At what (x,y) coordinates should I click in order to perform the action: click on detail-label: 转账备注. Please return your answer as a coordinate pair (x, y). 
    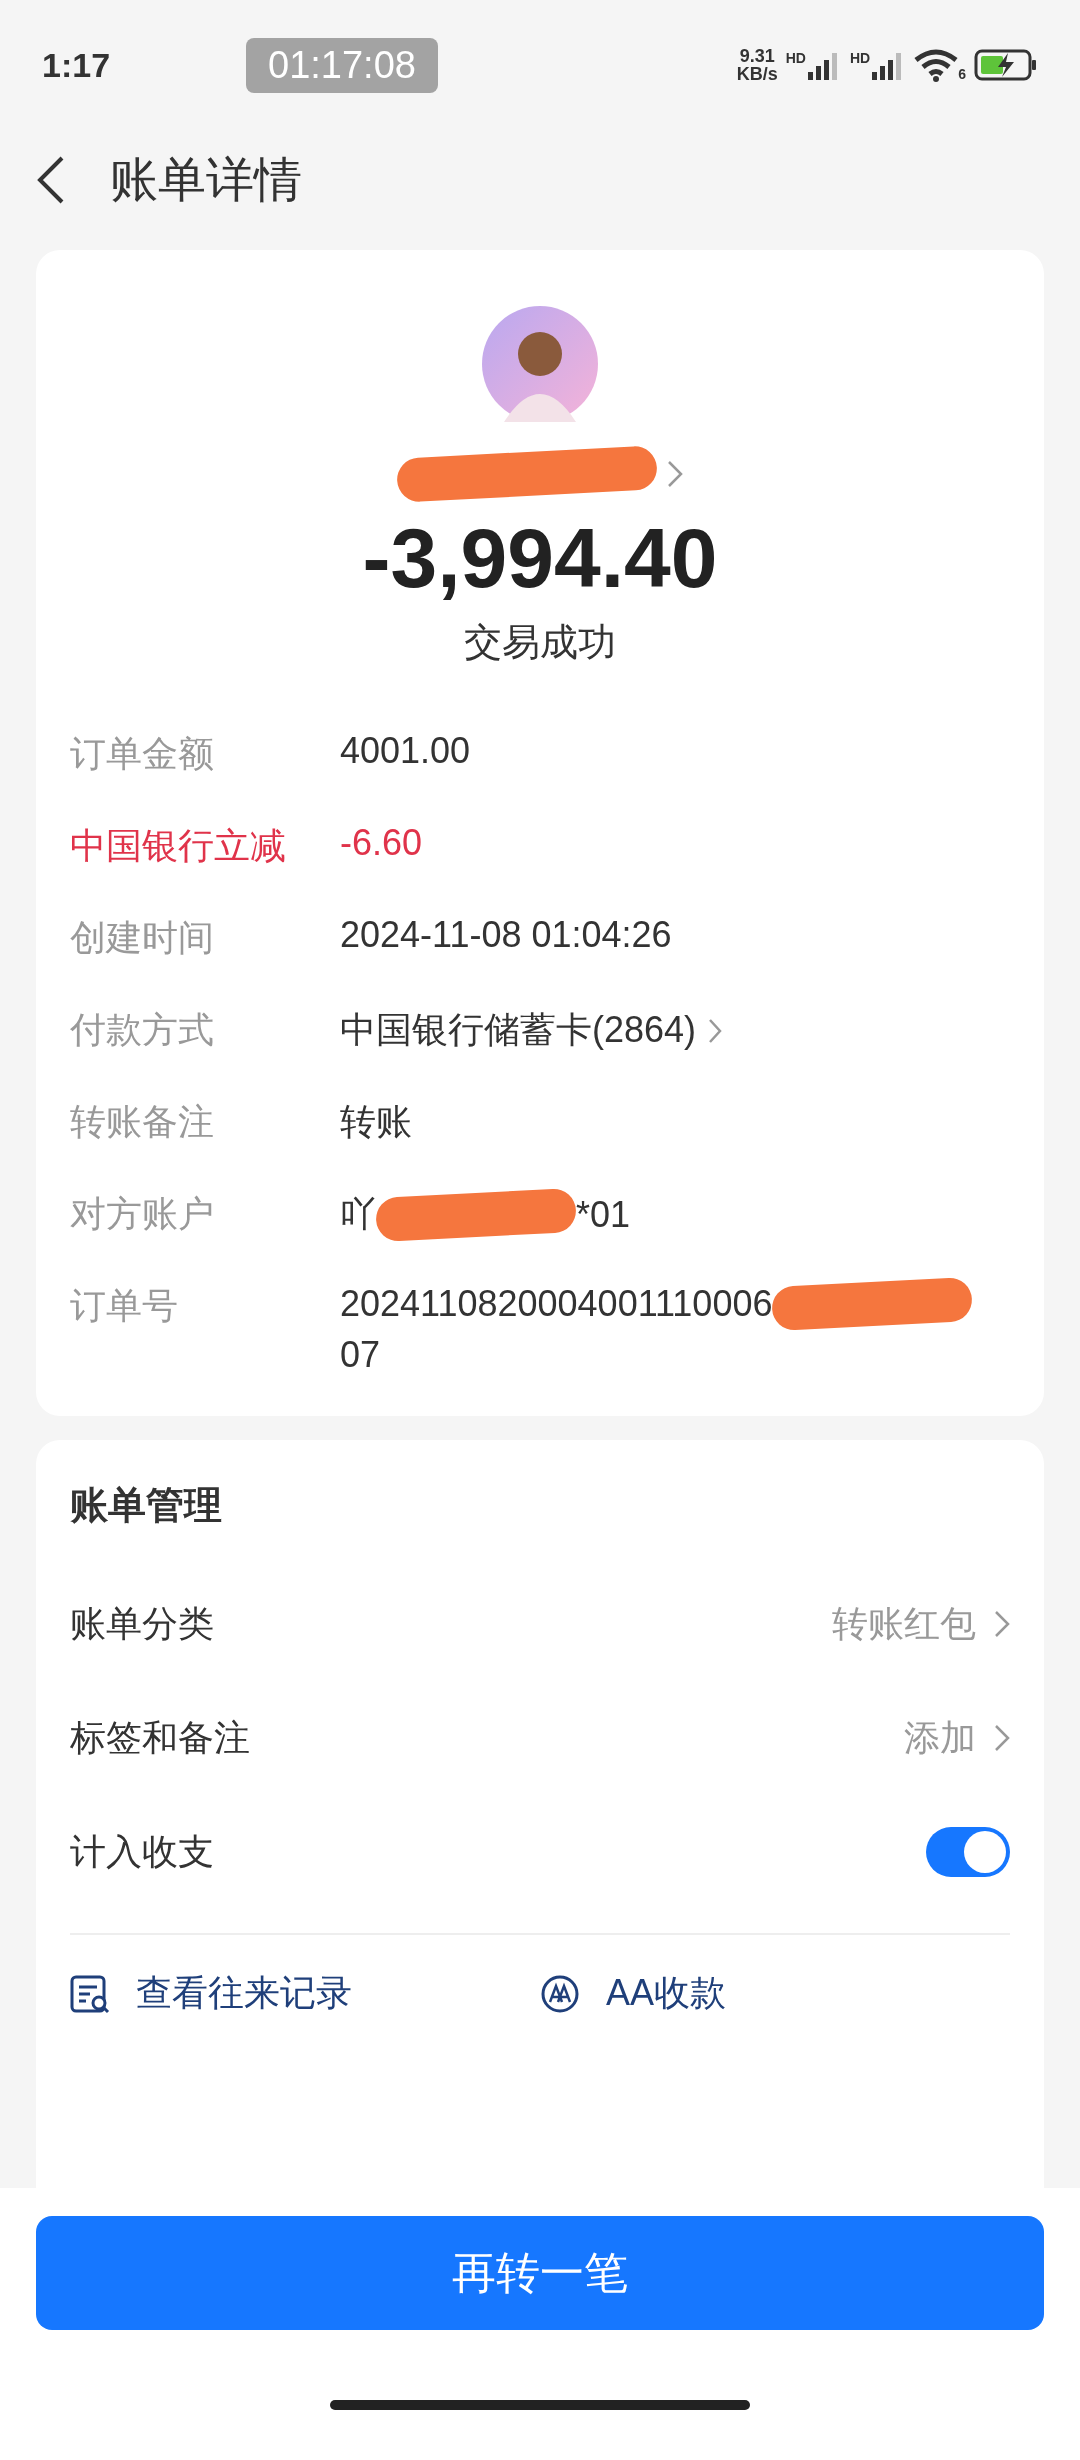
    Looking at the image, I should click on (142, 1122).